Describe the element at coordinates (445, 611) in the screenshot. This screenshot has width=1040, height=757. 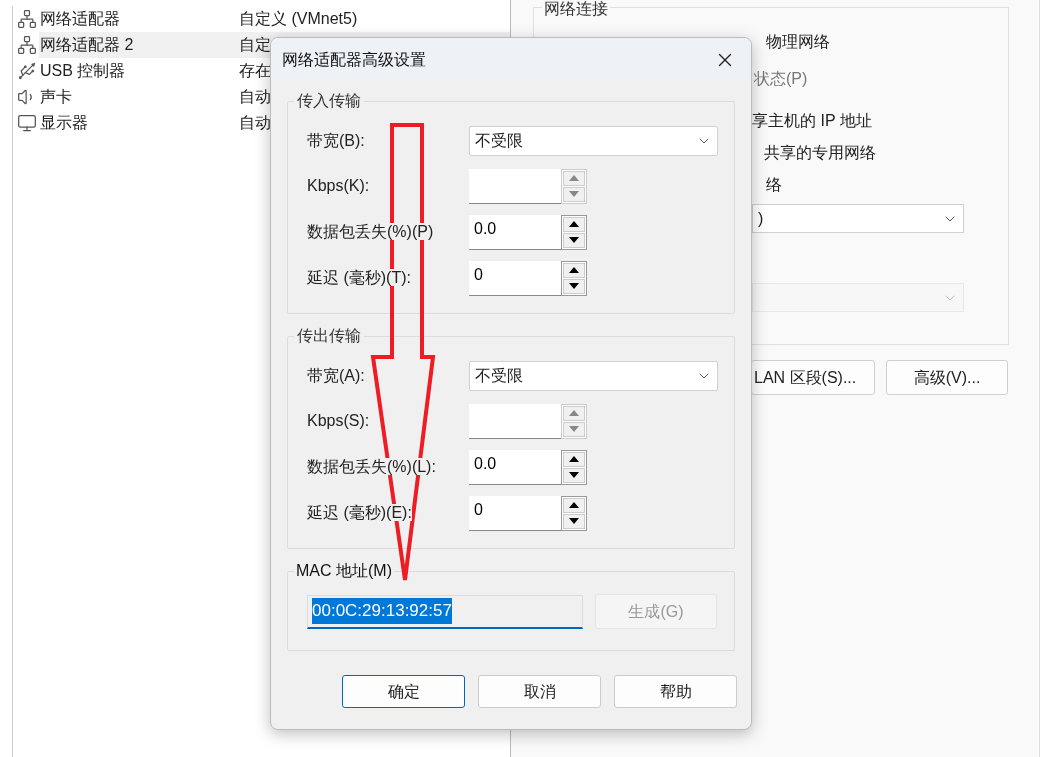
I see `mac-address-field: 00:0C:29:13:92:57` at that location.